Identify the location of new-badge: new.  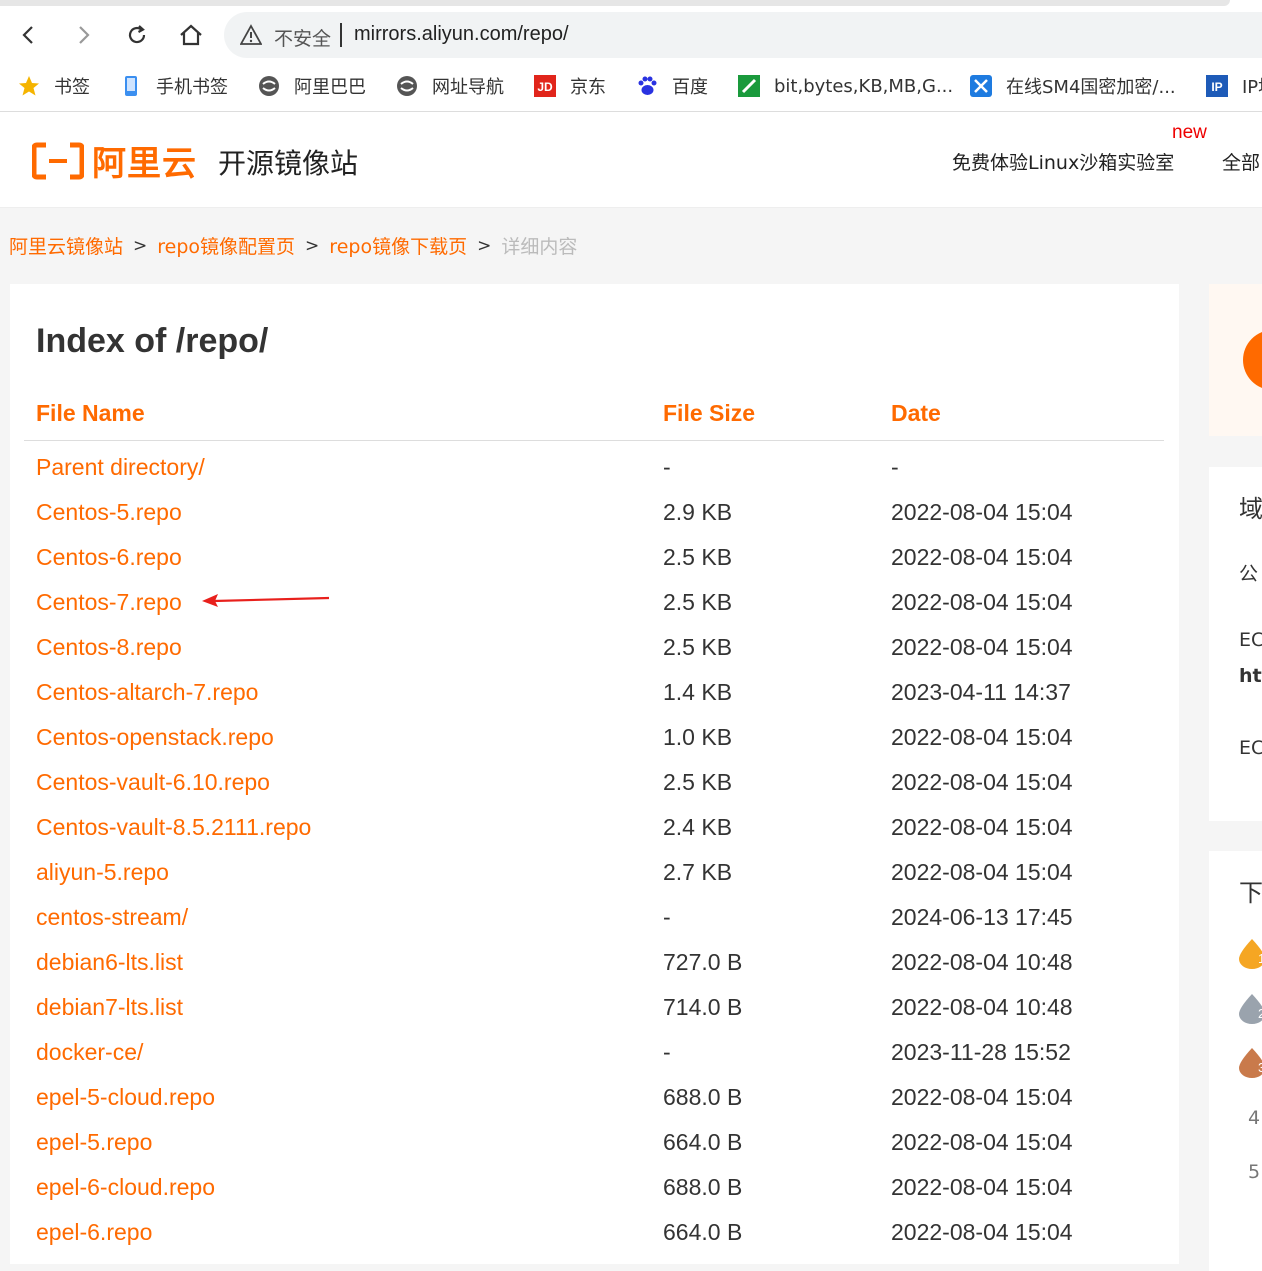
(1189, 132).